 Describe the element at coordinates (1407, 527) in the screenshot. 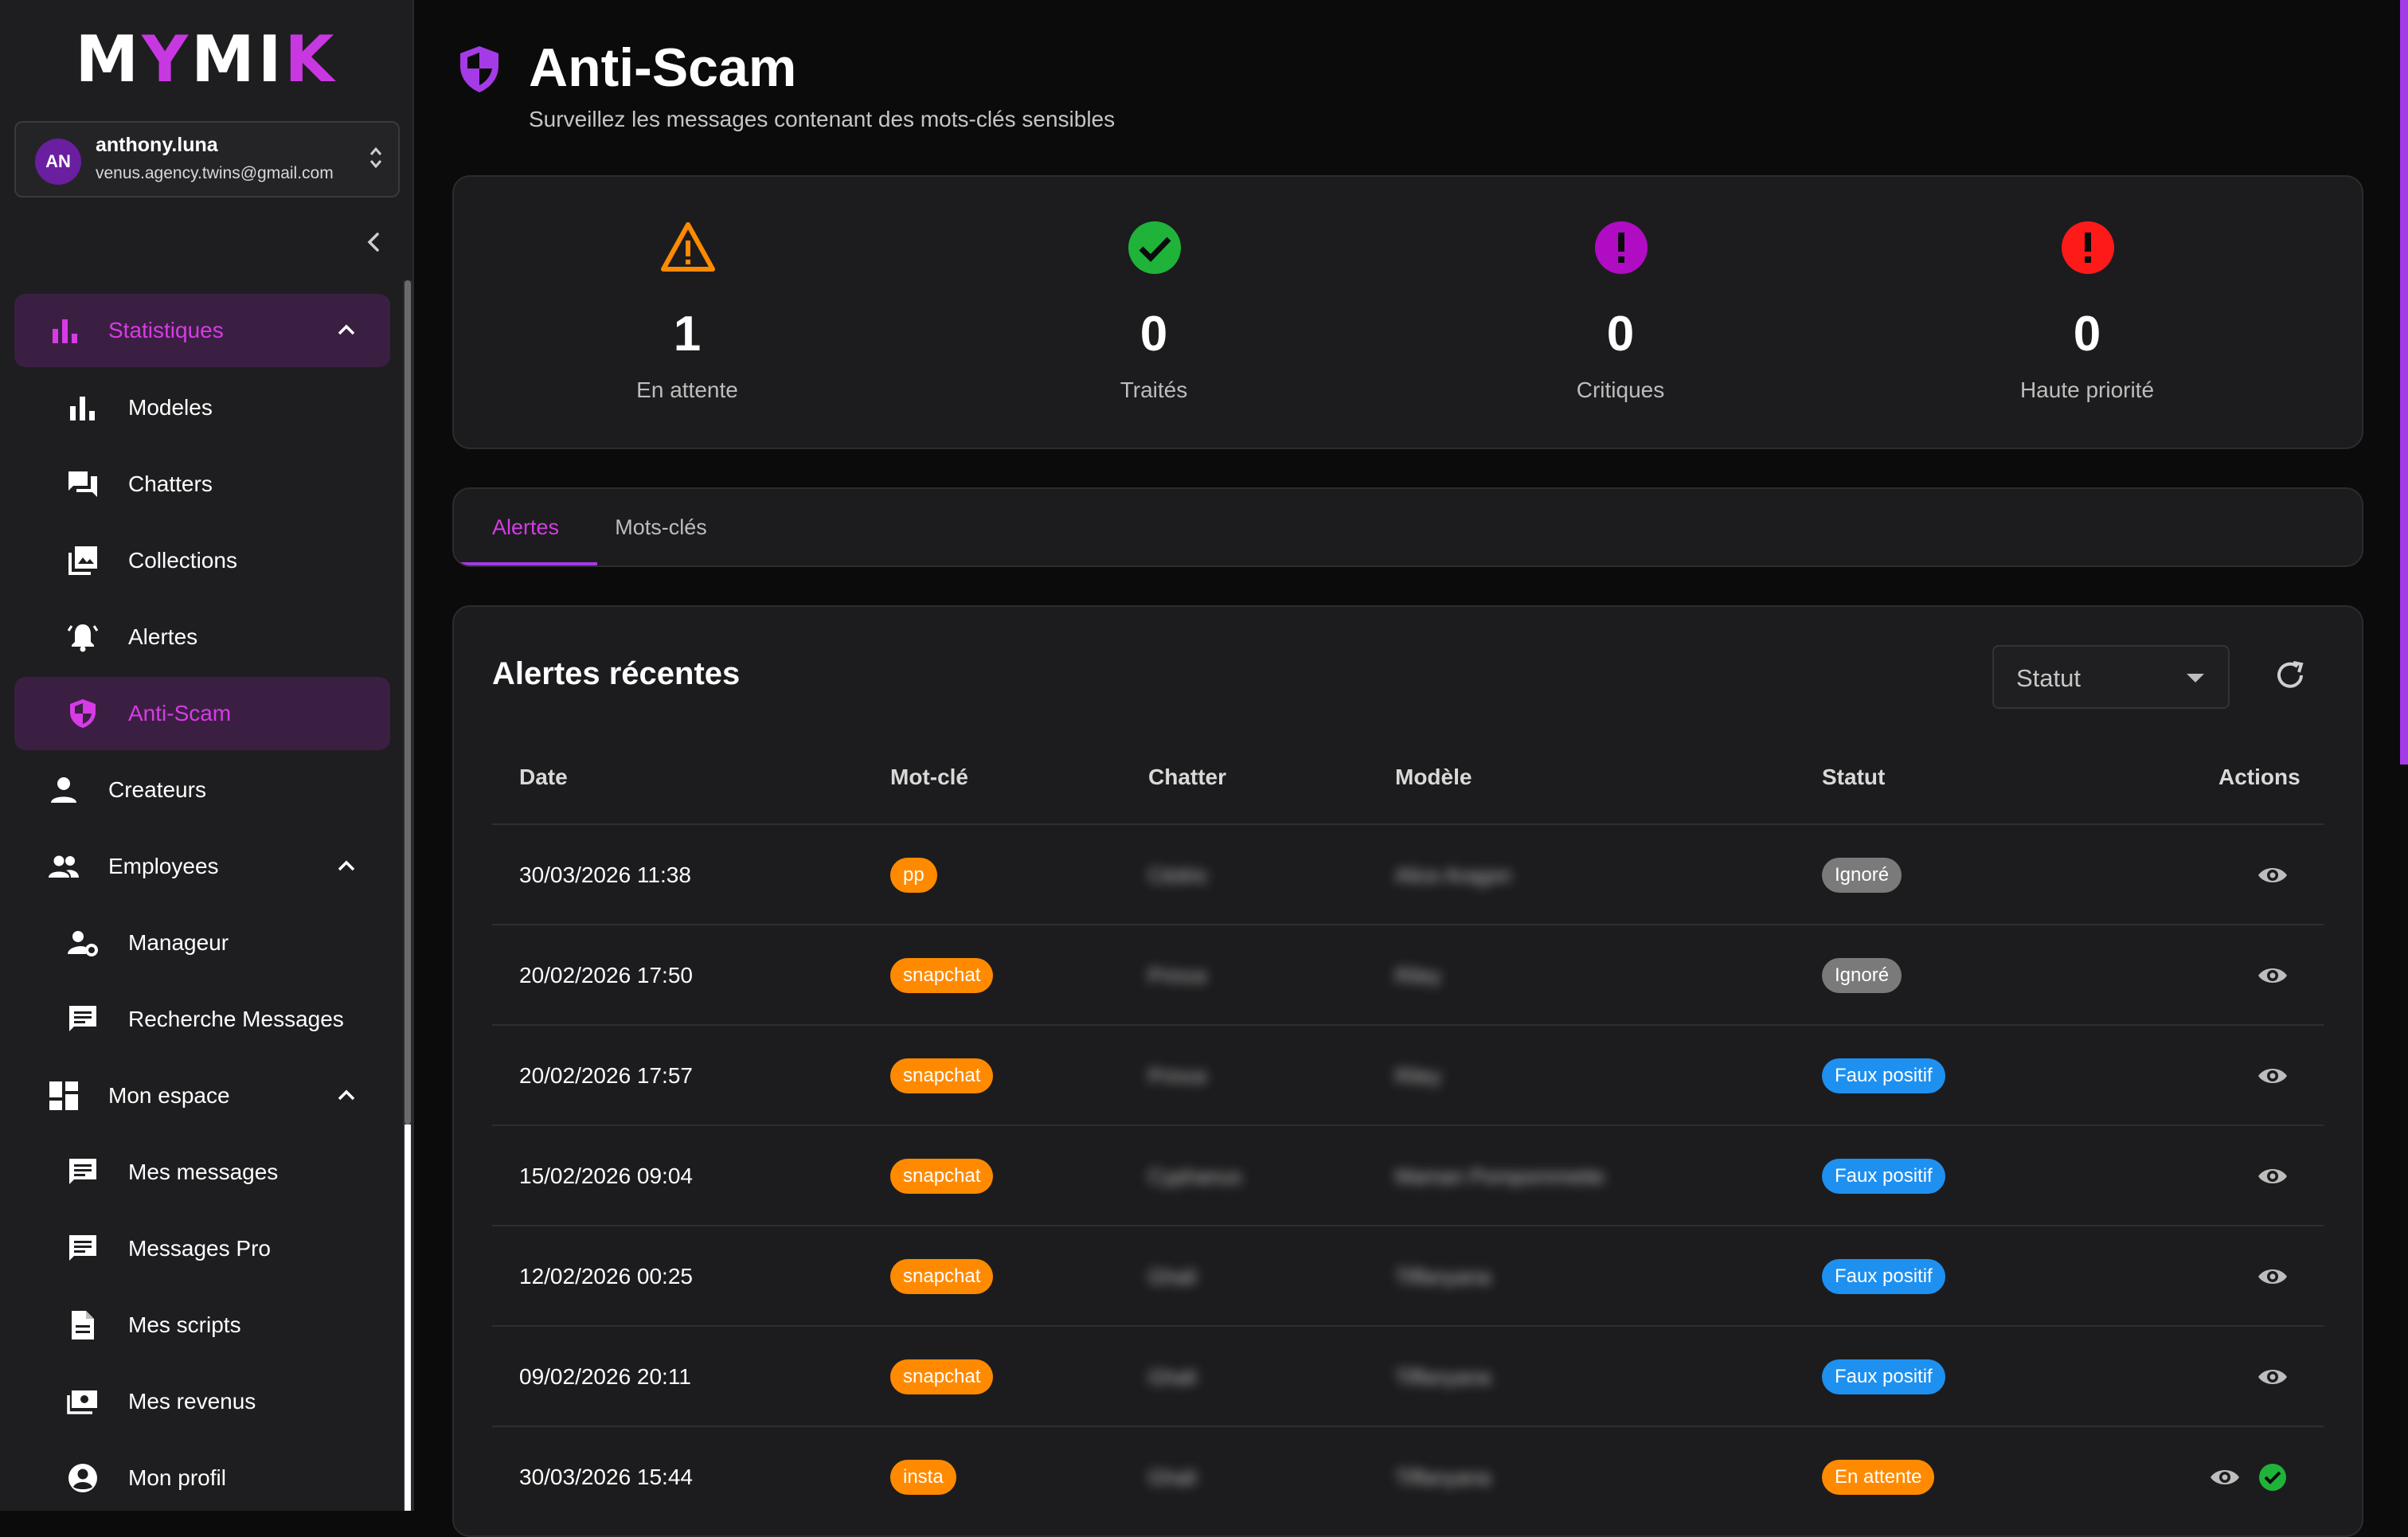

I see `tabs-bar: Alertes Mots-clés` at that location.